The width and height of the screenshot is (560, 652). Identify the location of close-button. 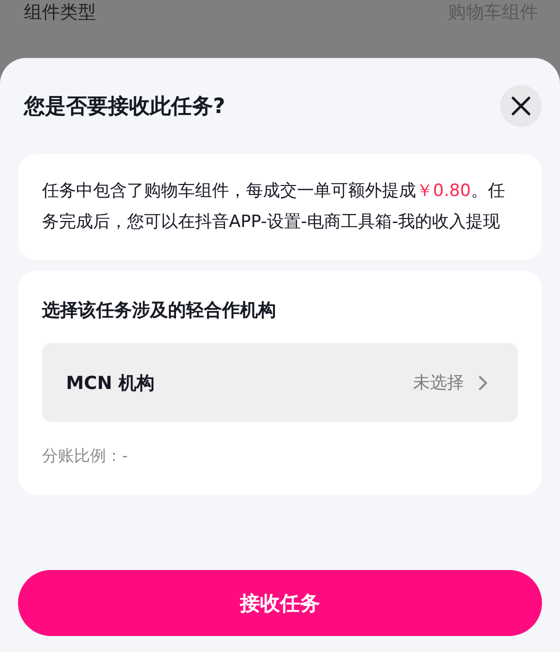
(521, 106).